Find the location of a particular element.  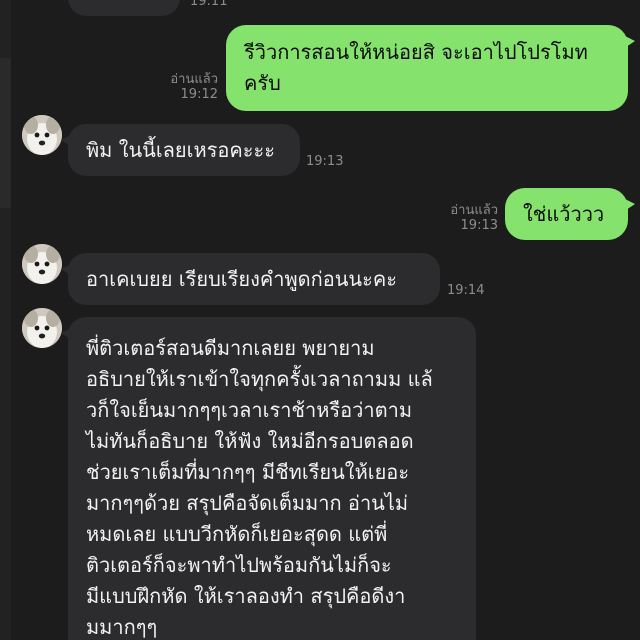

message-bubble-outgoing: ใช่แว้ววว is located at coordinates (570, 214).